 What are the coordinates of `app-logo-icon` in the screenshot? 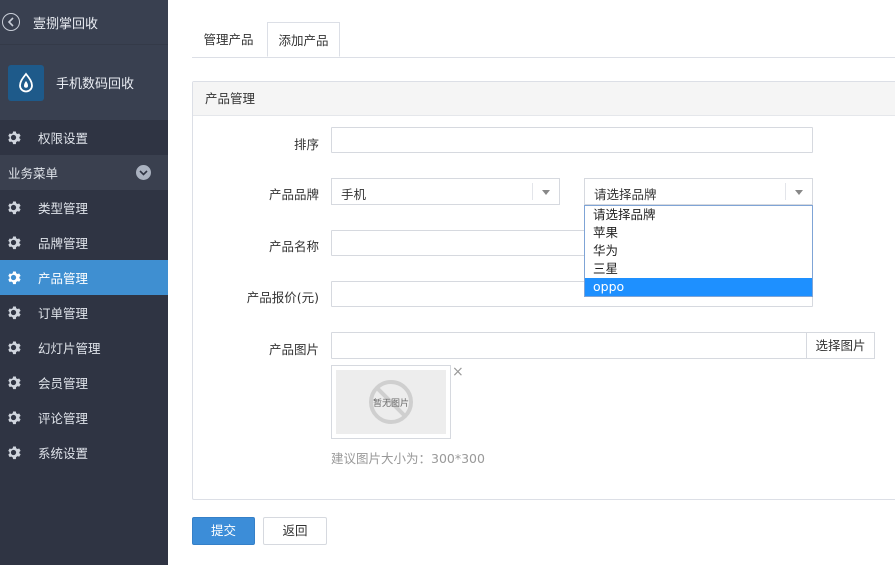 It's located at (26, 82).